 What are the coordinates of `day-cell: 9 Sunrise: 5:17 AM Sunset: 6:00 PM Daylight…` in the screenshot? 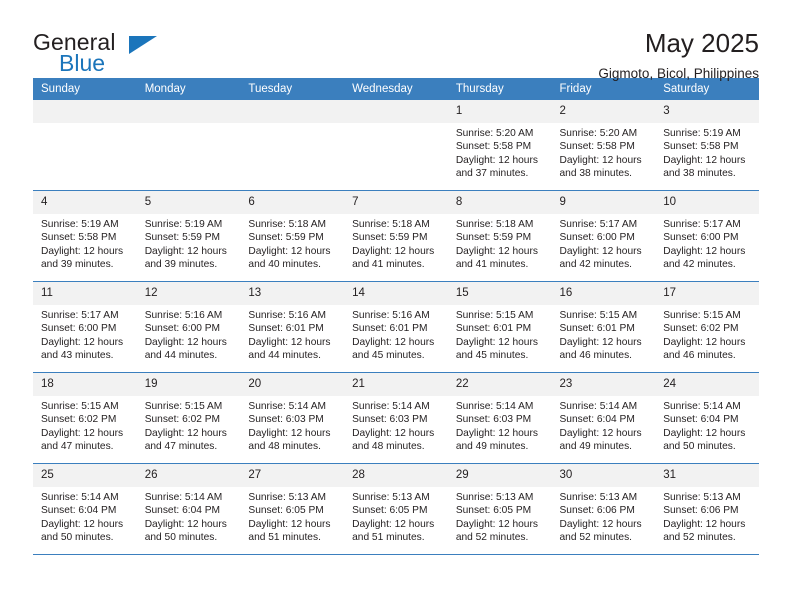 It's located at (603, 236).